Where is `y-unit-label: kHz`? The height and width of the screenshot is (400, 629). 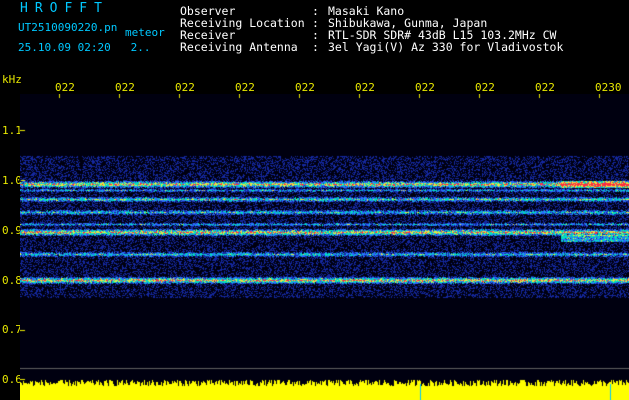 y-unit-label: kHz is located at coordinates (12, 79).